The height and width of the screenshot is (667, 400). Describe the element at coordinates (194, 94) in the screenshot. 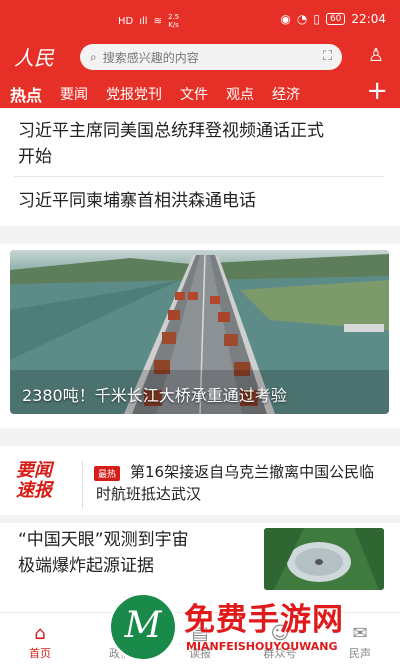

I see `tab-documents: 文件` at that location.